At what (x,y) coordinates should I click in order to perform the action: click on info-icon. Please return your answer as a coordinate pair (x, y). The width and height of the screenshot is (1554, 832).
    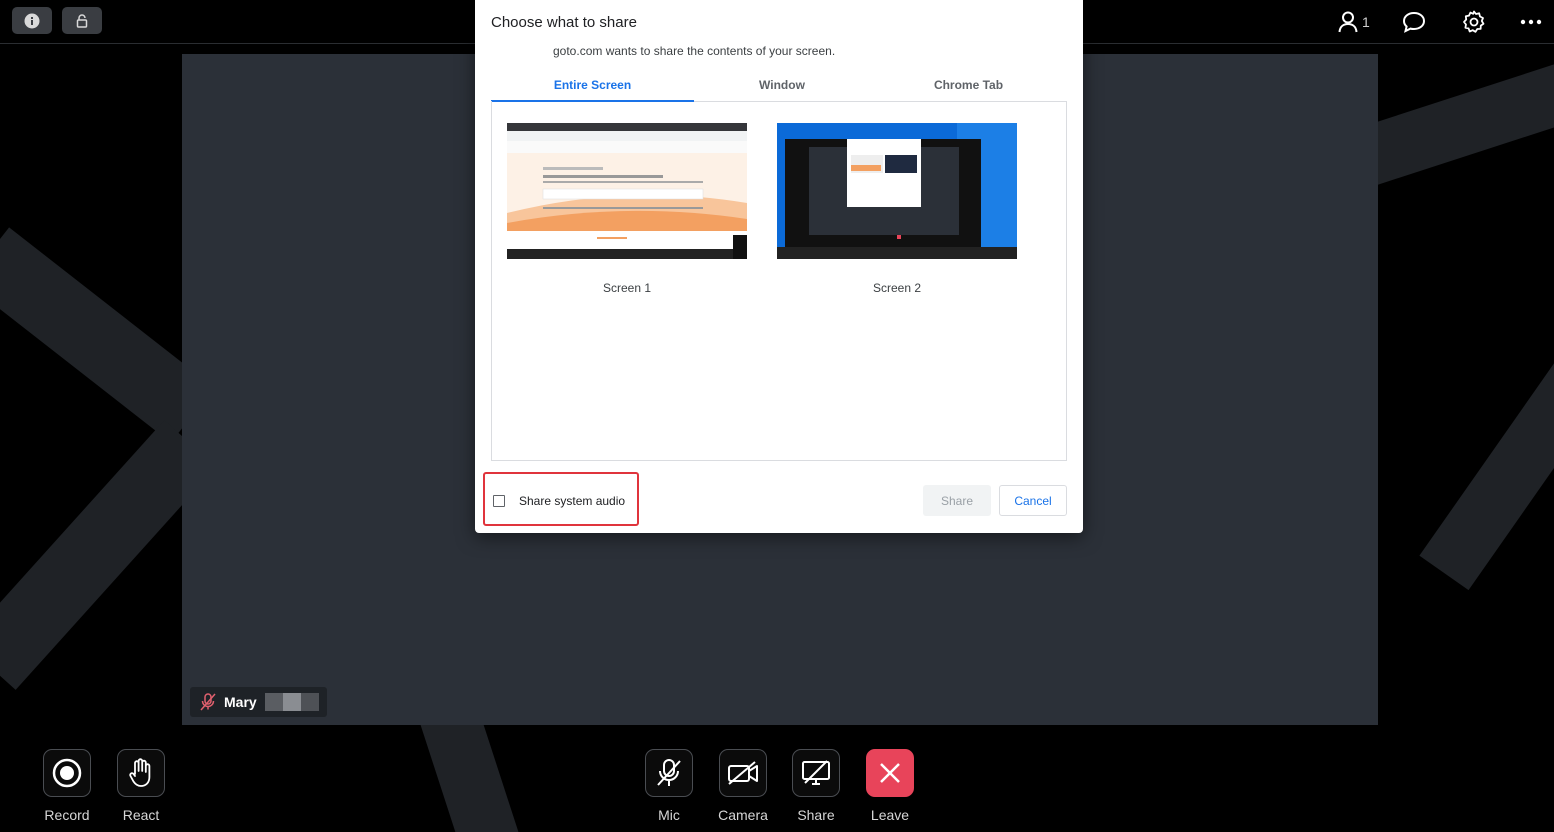
    Looking at the image, I should click on (32, 20).